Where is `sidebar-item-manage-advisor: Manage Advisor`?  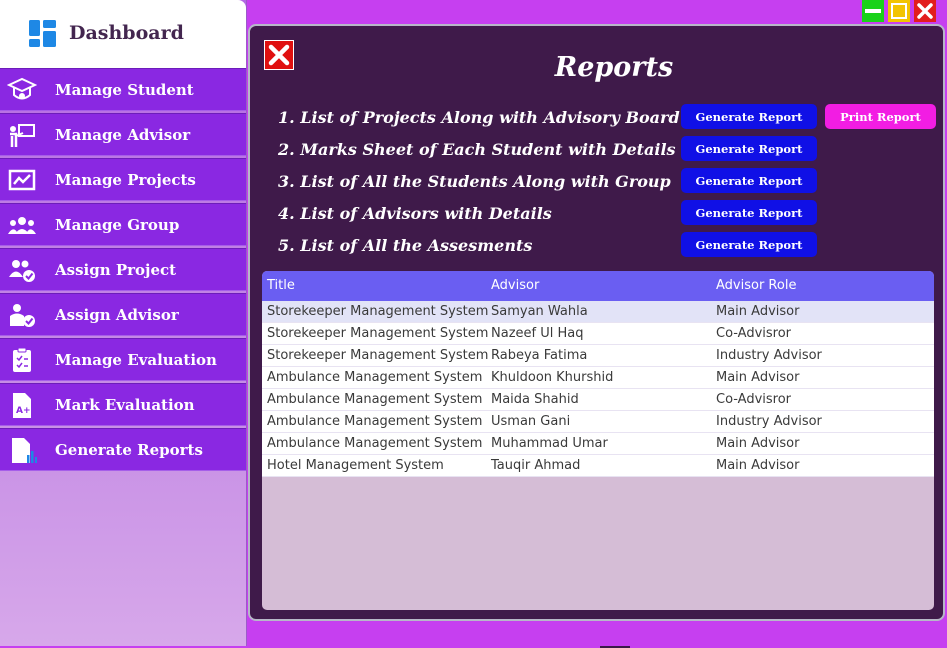
sidebar-item-manage-advisor: Manage Advisor is located at coordinates (123, 134).